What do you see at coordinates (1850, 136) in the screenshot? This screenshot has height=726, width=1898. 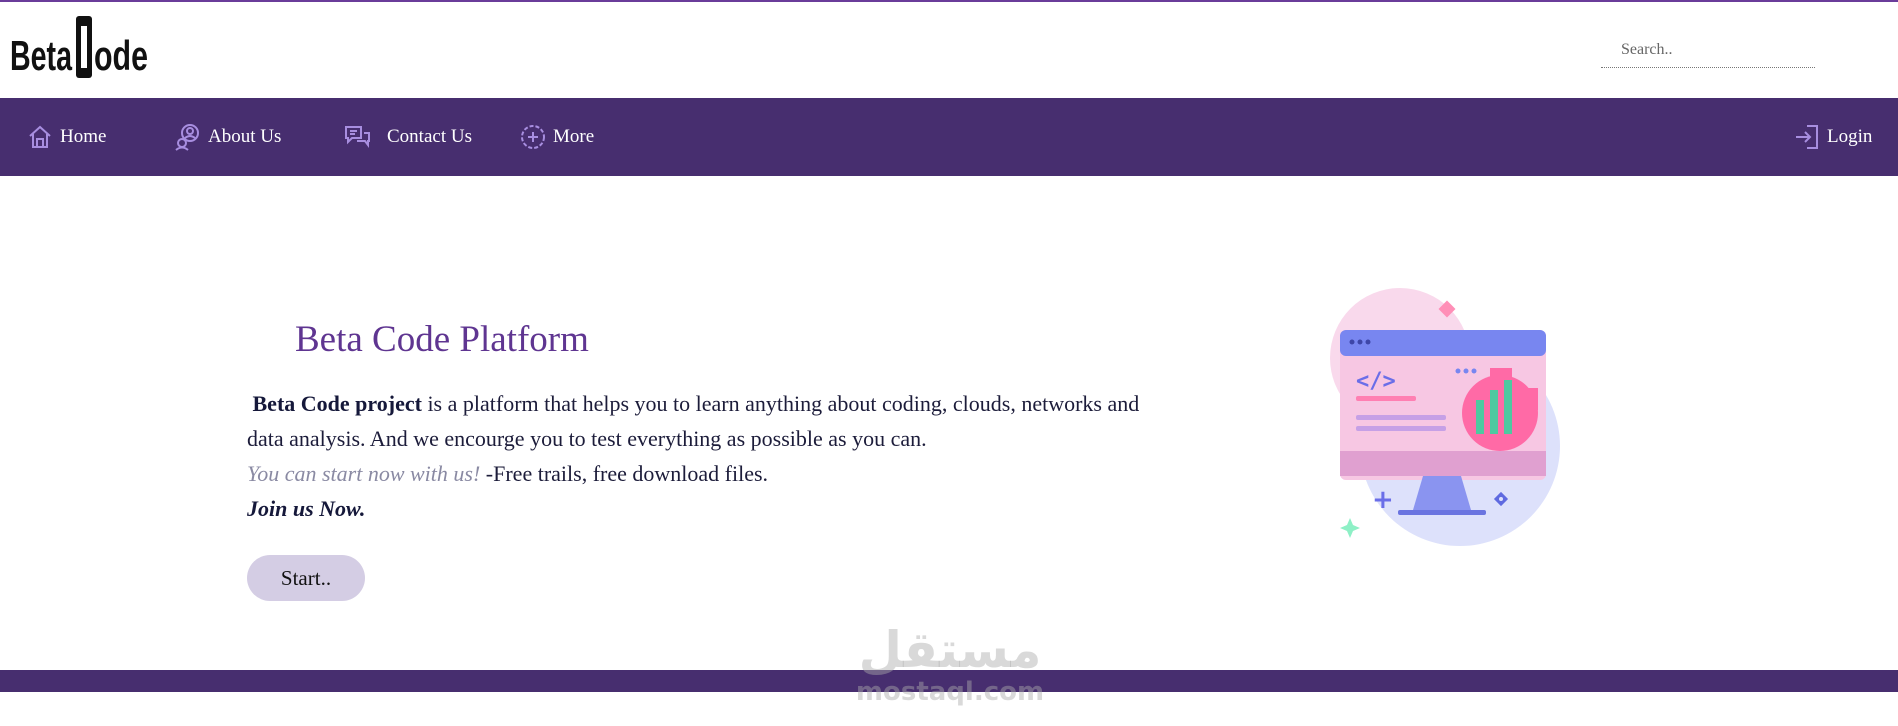 I see `nav-label-login: Login` at bounding box center [1850, 136].